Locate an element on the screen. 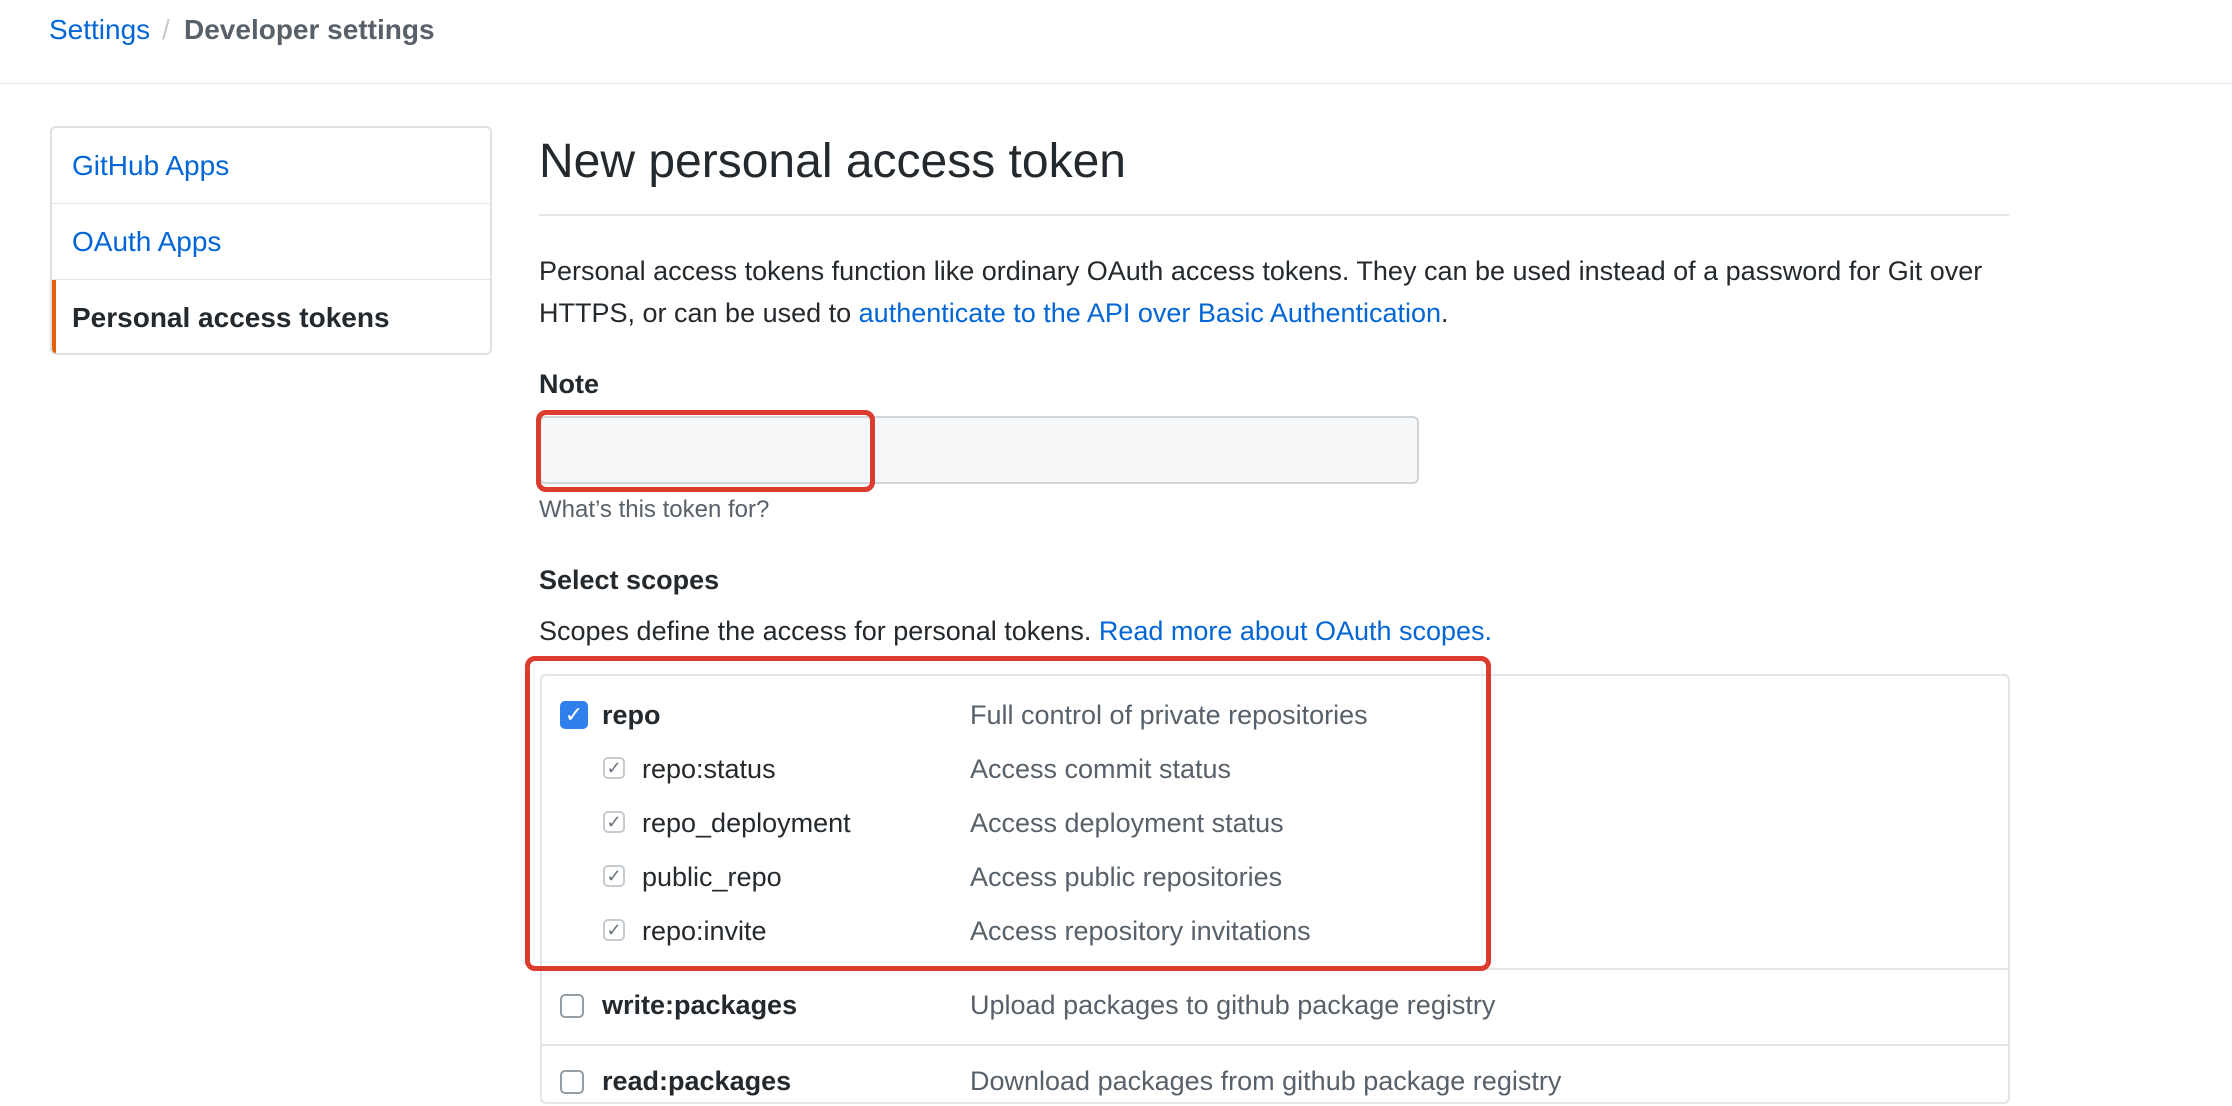 The width and height of the screenshot is (2232, 1106). scope-desc-repo: Full control of private repositories is located at coordinates (1169, 715).